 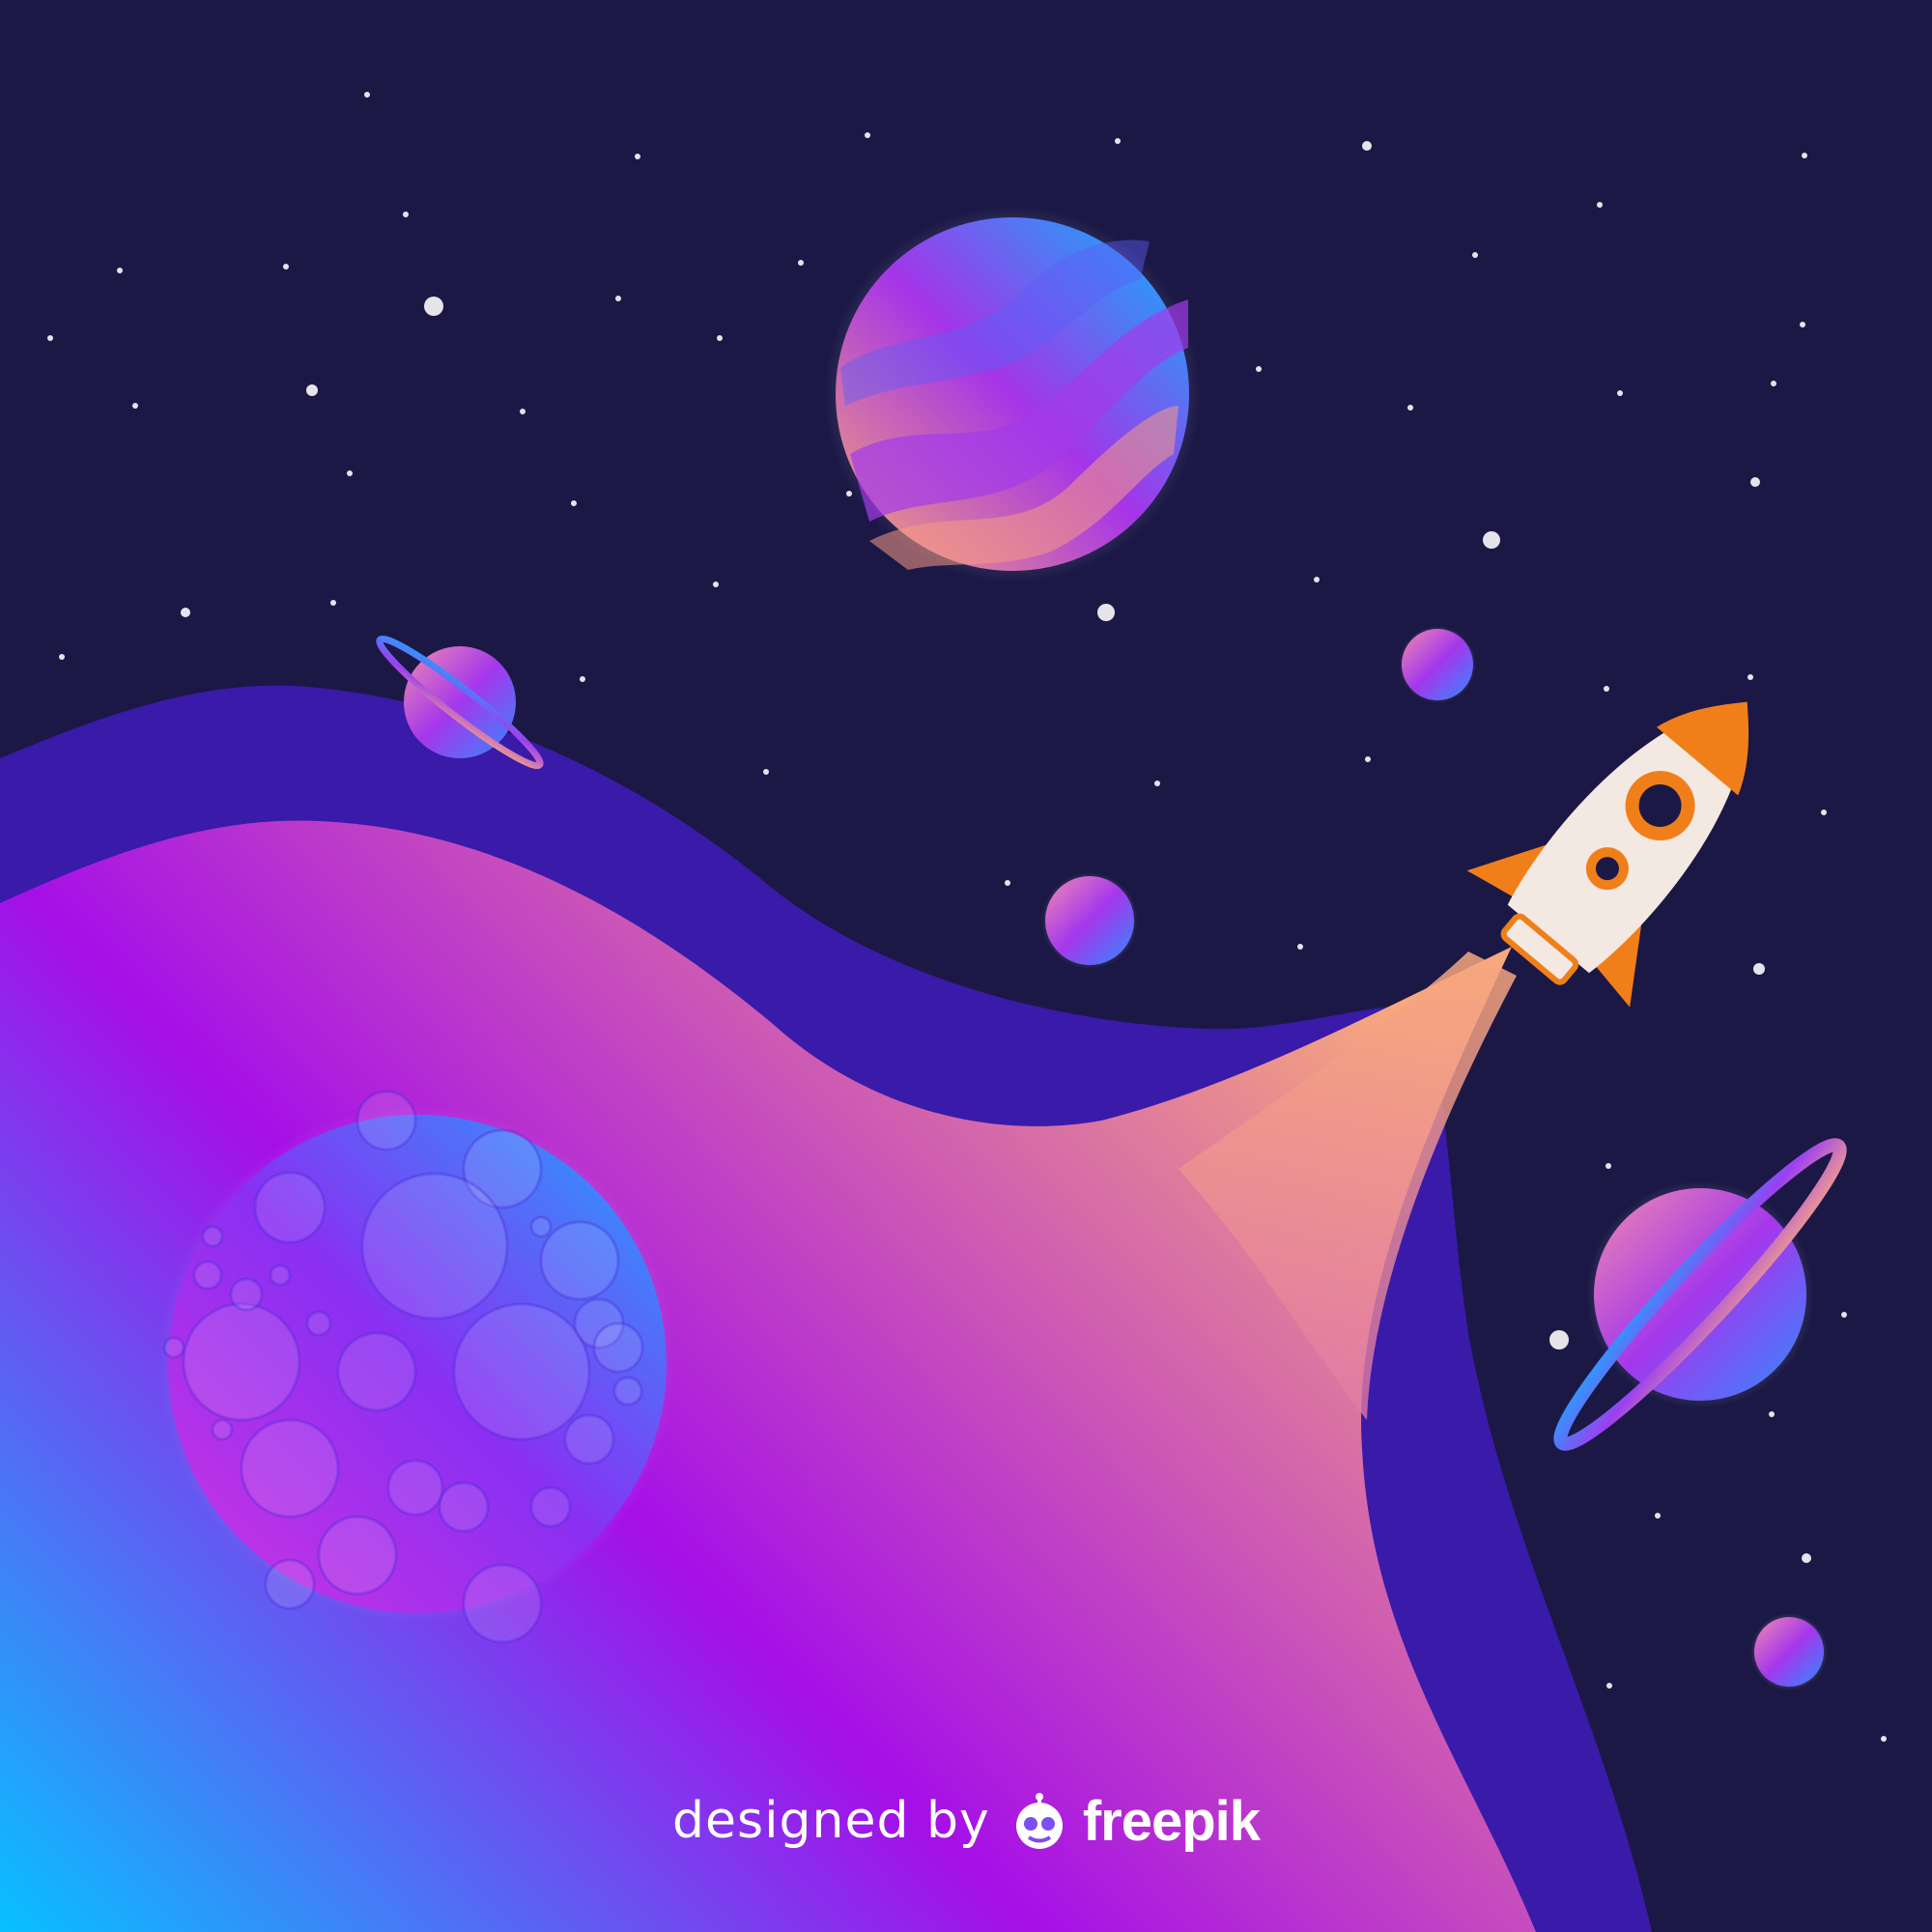 I want to click on freepik-credit: designed by freepik, so click(x=966, y=1820).